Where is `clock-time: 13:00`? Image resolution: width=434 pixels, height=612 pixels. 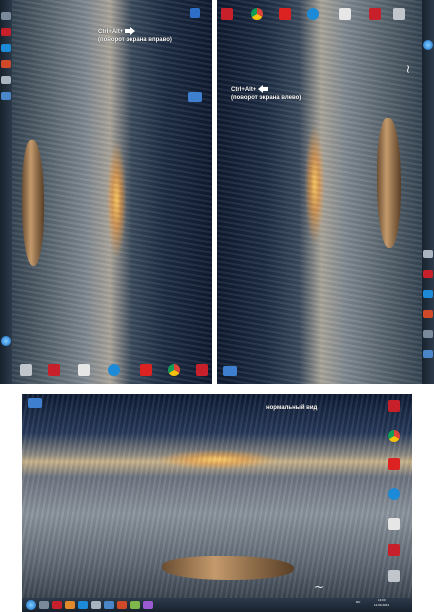
clock-time: 13:00 is located at coordinates (382, 600).